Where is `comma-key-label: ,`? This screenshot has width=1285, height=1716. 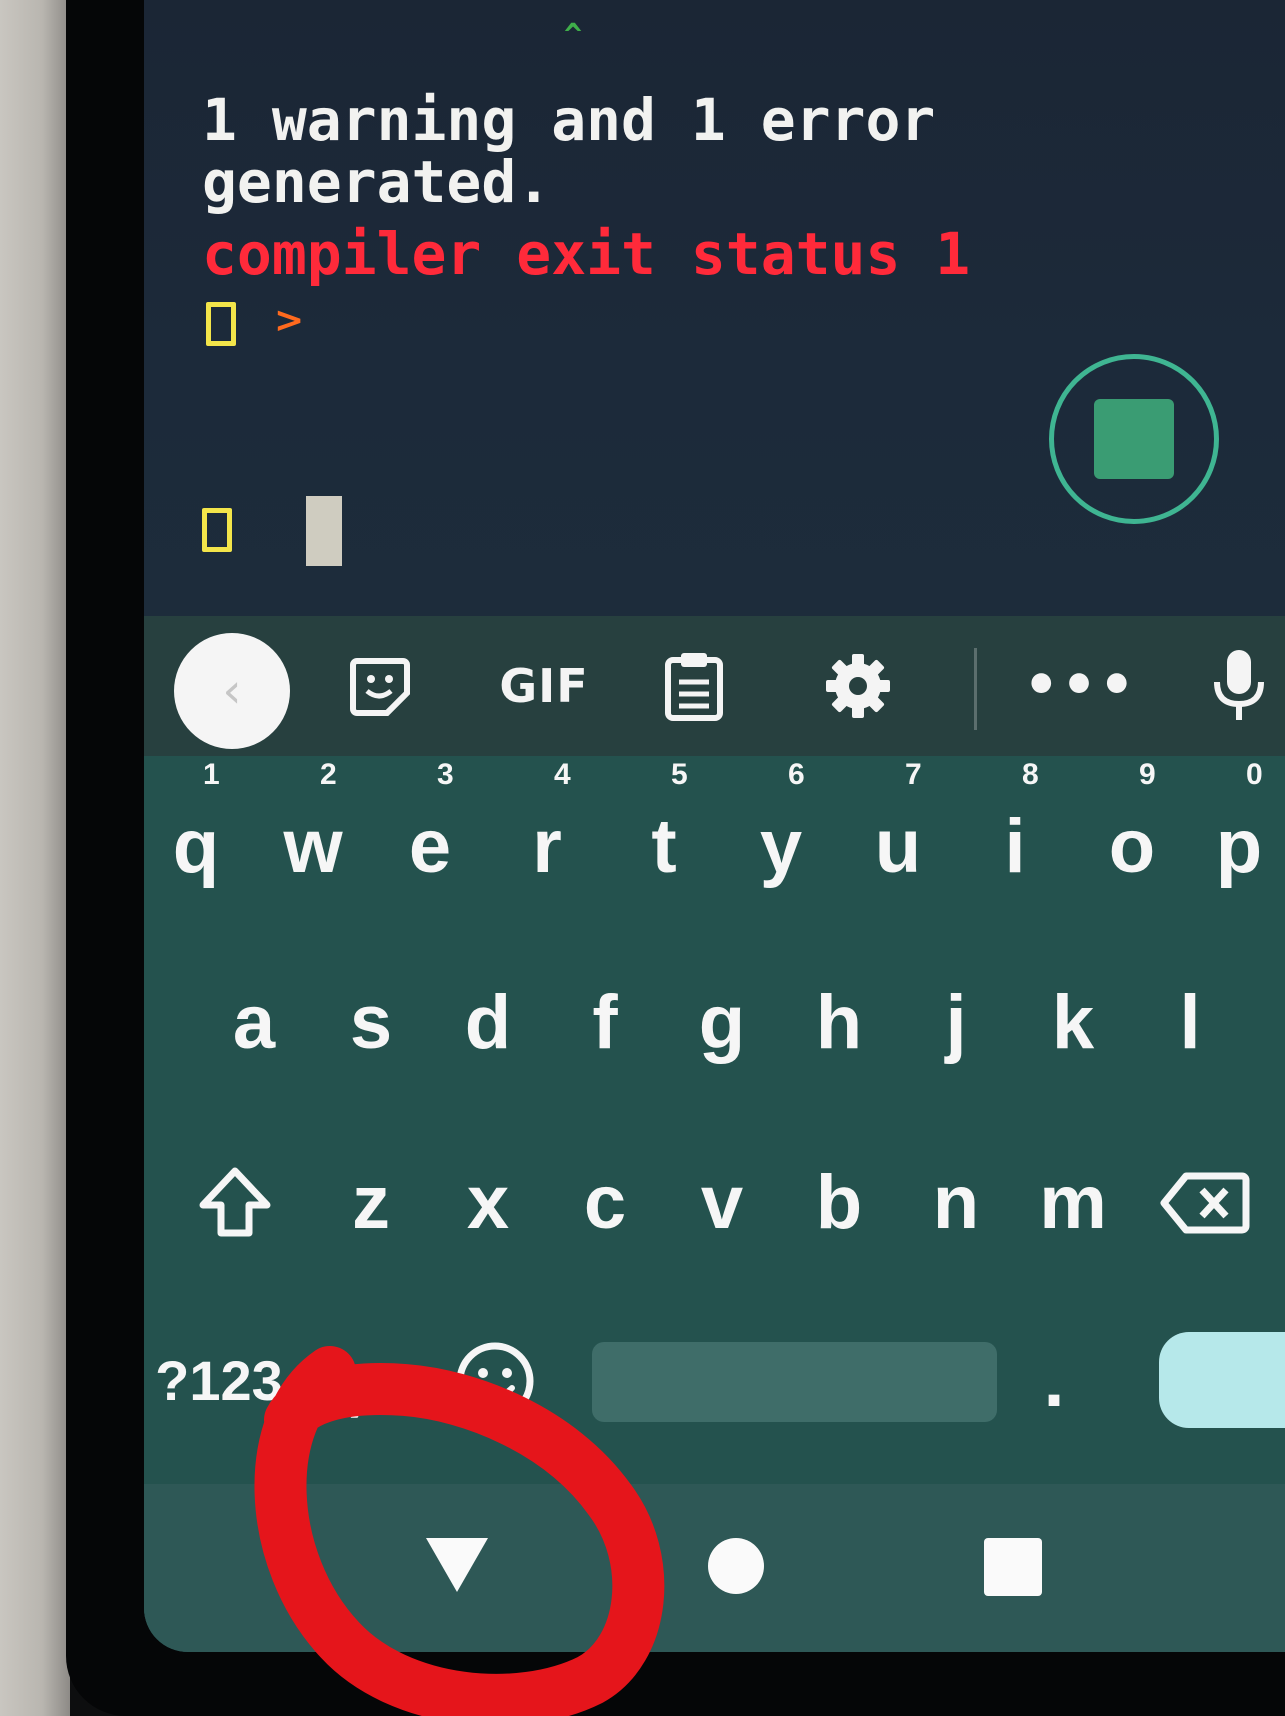 comma-key-label: , is located at coordinates (356, 1380).